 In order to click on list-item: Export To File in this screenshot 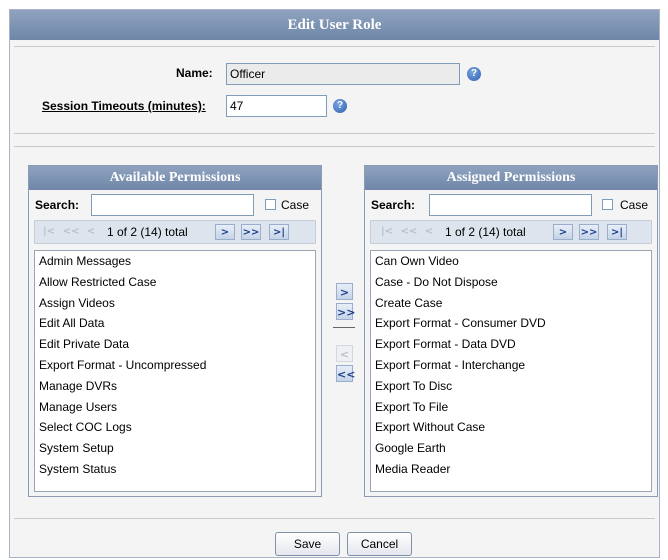, I will do `click(511, 407)`.